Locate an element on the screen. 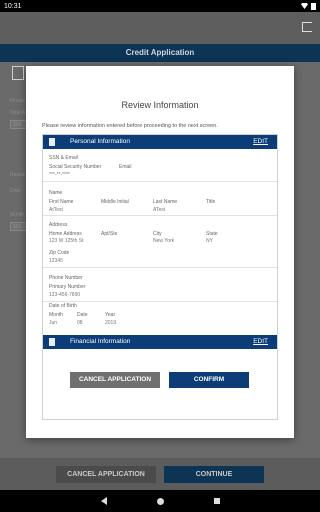 This screenshot has width=320, height=512. ssn-value: ***-**-**** is located at coordinates (59, 175).